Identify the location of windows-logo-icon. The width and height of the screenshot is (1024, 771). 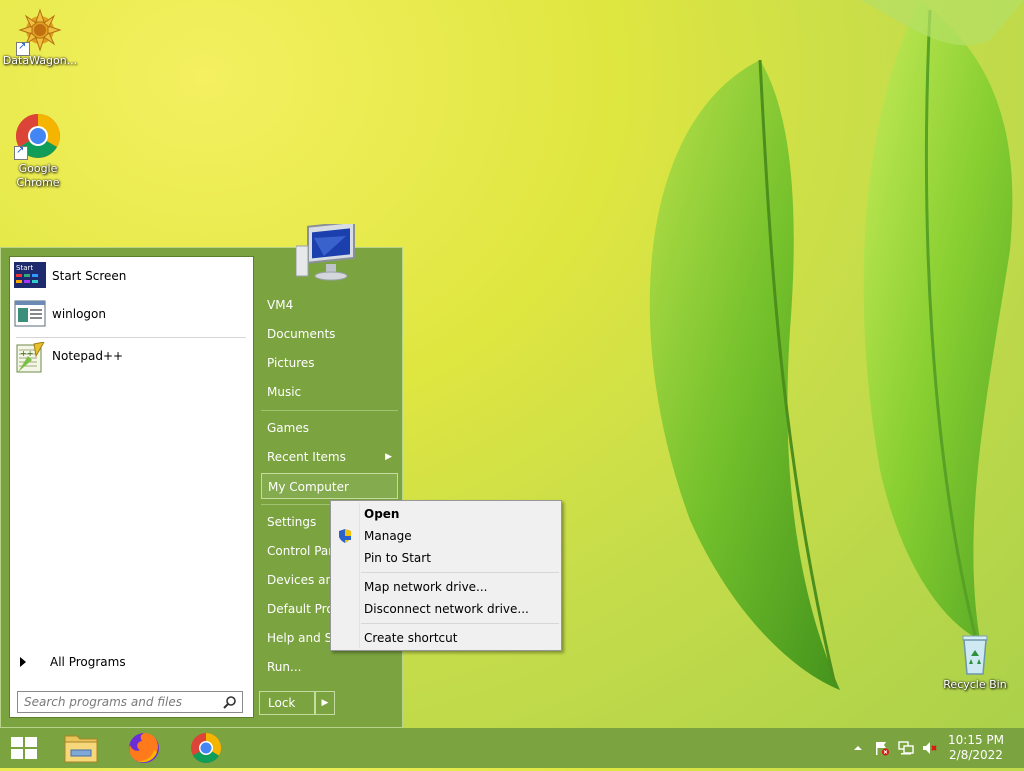
(24, 748).